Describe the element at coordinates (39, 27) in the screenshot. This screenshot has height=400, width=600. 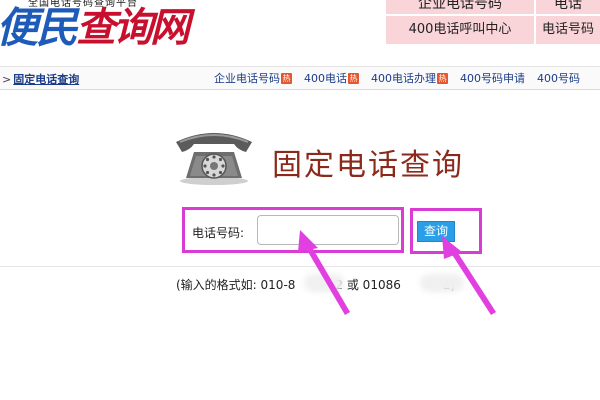
I see `logo-text-part1: 便民` at that location.